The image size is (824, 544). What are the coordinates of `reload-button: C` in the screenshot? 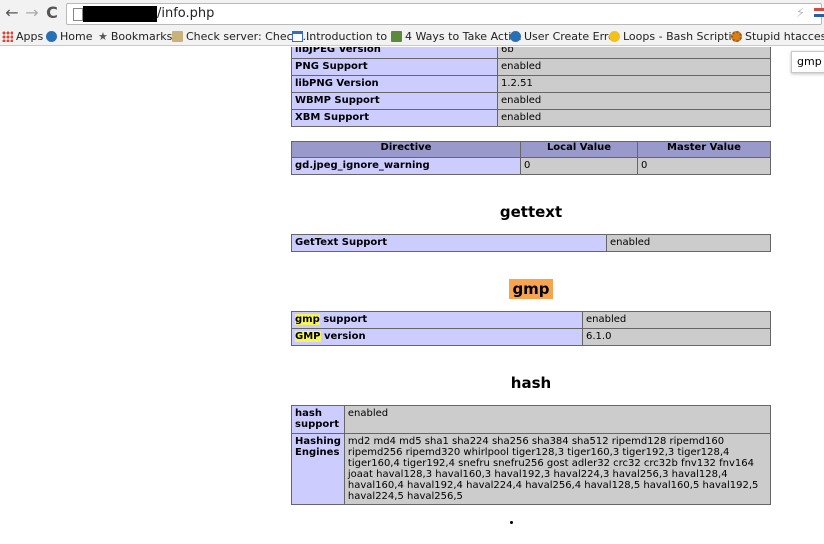 It's located at (52, 13).